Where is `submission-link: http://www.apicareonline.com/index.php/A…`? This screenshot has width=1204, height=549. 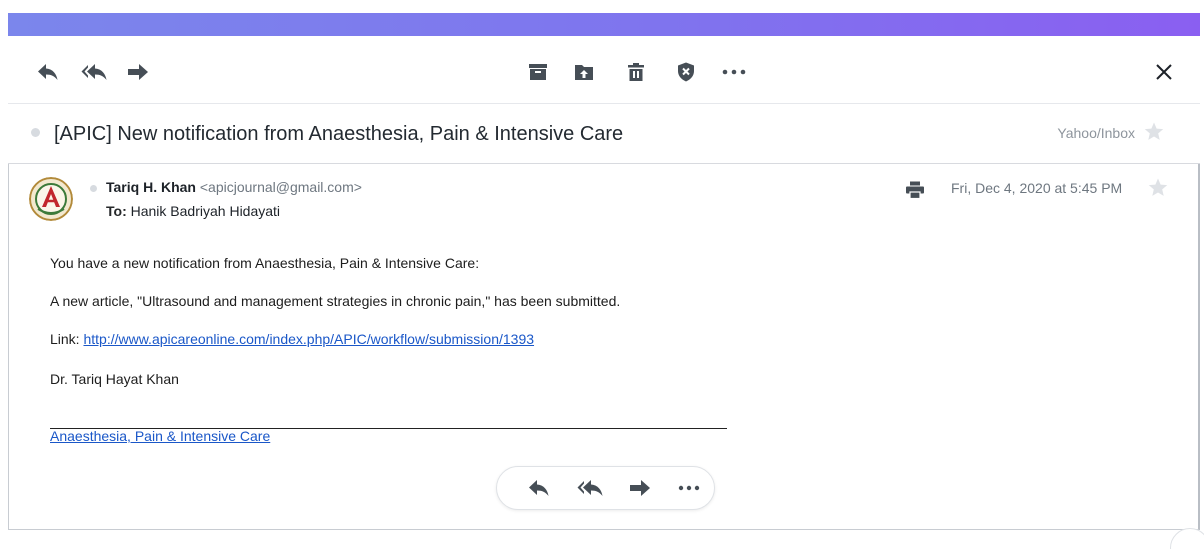
submission-link: http://www.apicareonline.com/index.php/A… is located at coordinates (308, 339).